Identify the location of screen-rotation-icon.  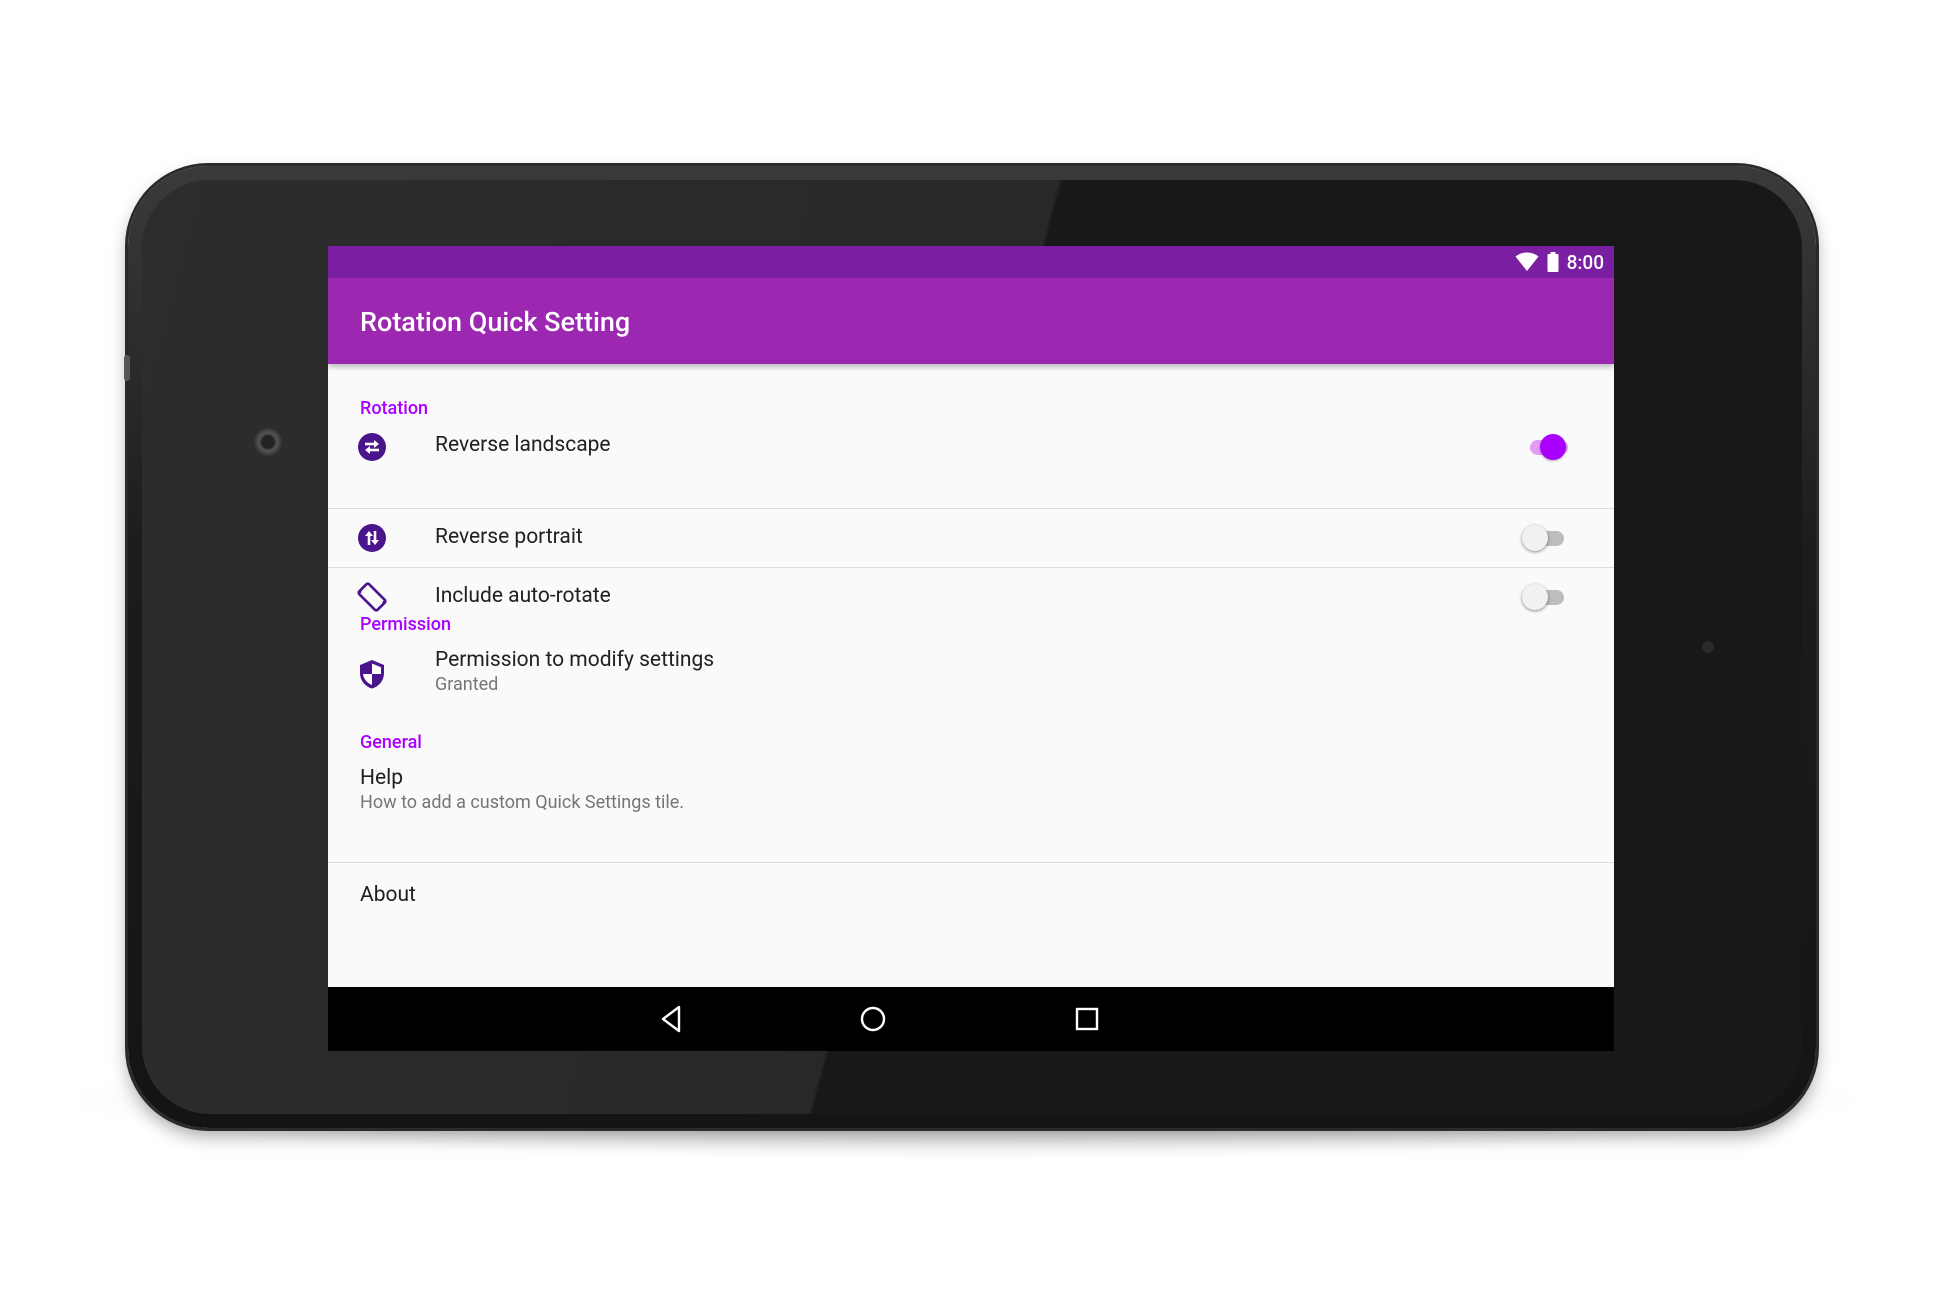
(372, 597).